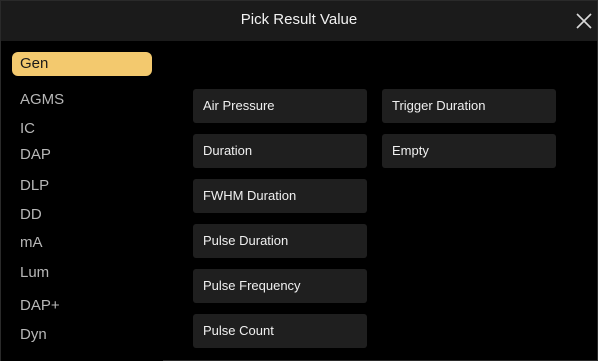 The image size is (598, 361). Describe the element at coordinates (82, 155) in the screenshot. I see `sidebar-item-dap: DAP` at that location.